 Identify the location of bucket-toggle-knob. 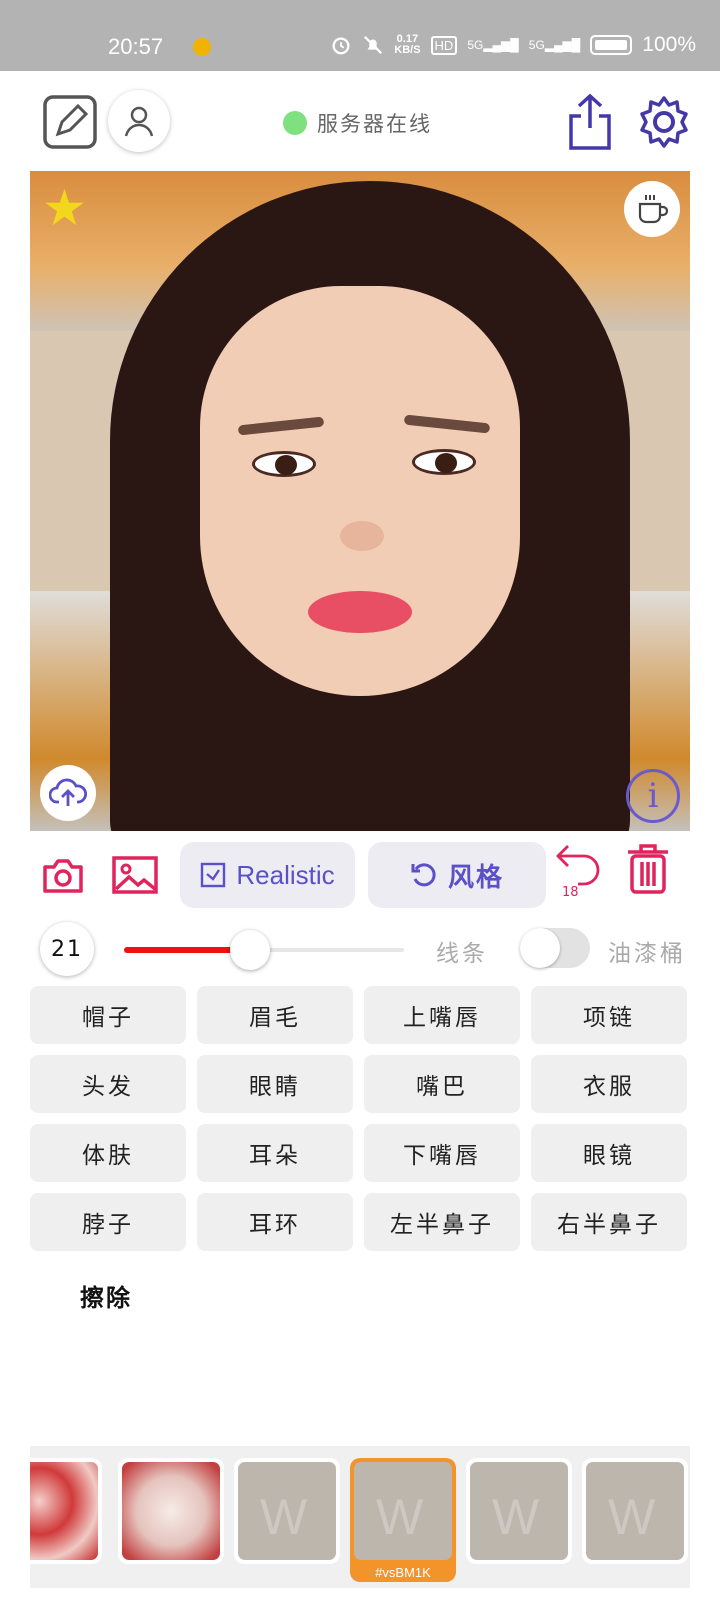
(540, 948).